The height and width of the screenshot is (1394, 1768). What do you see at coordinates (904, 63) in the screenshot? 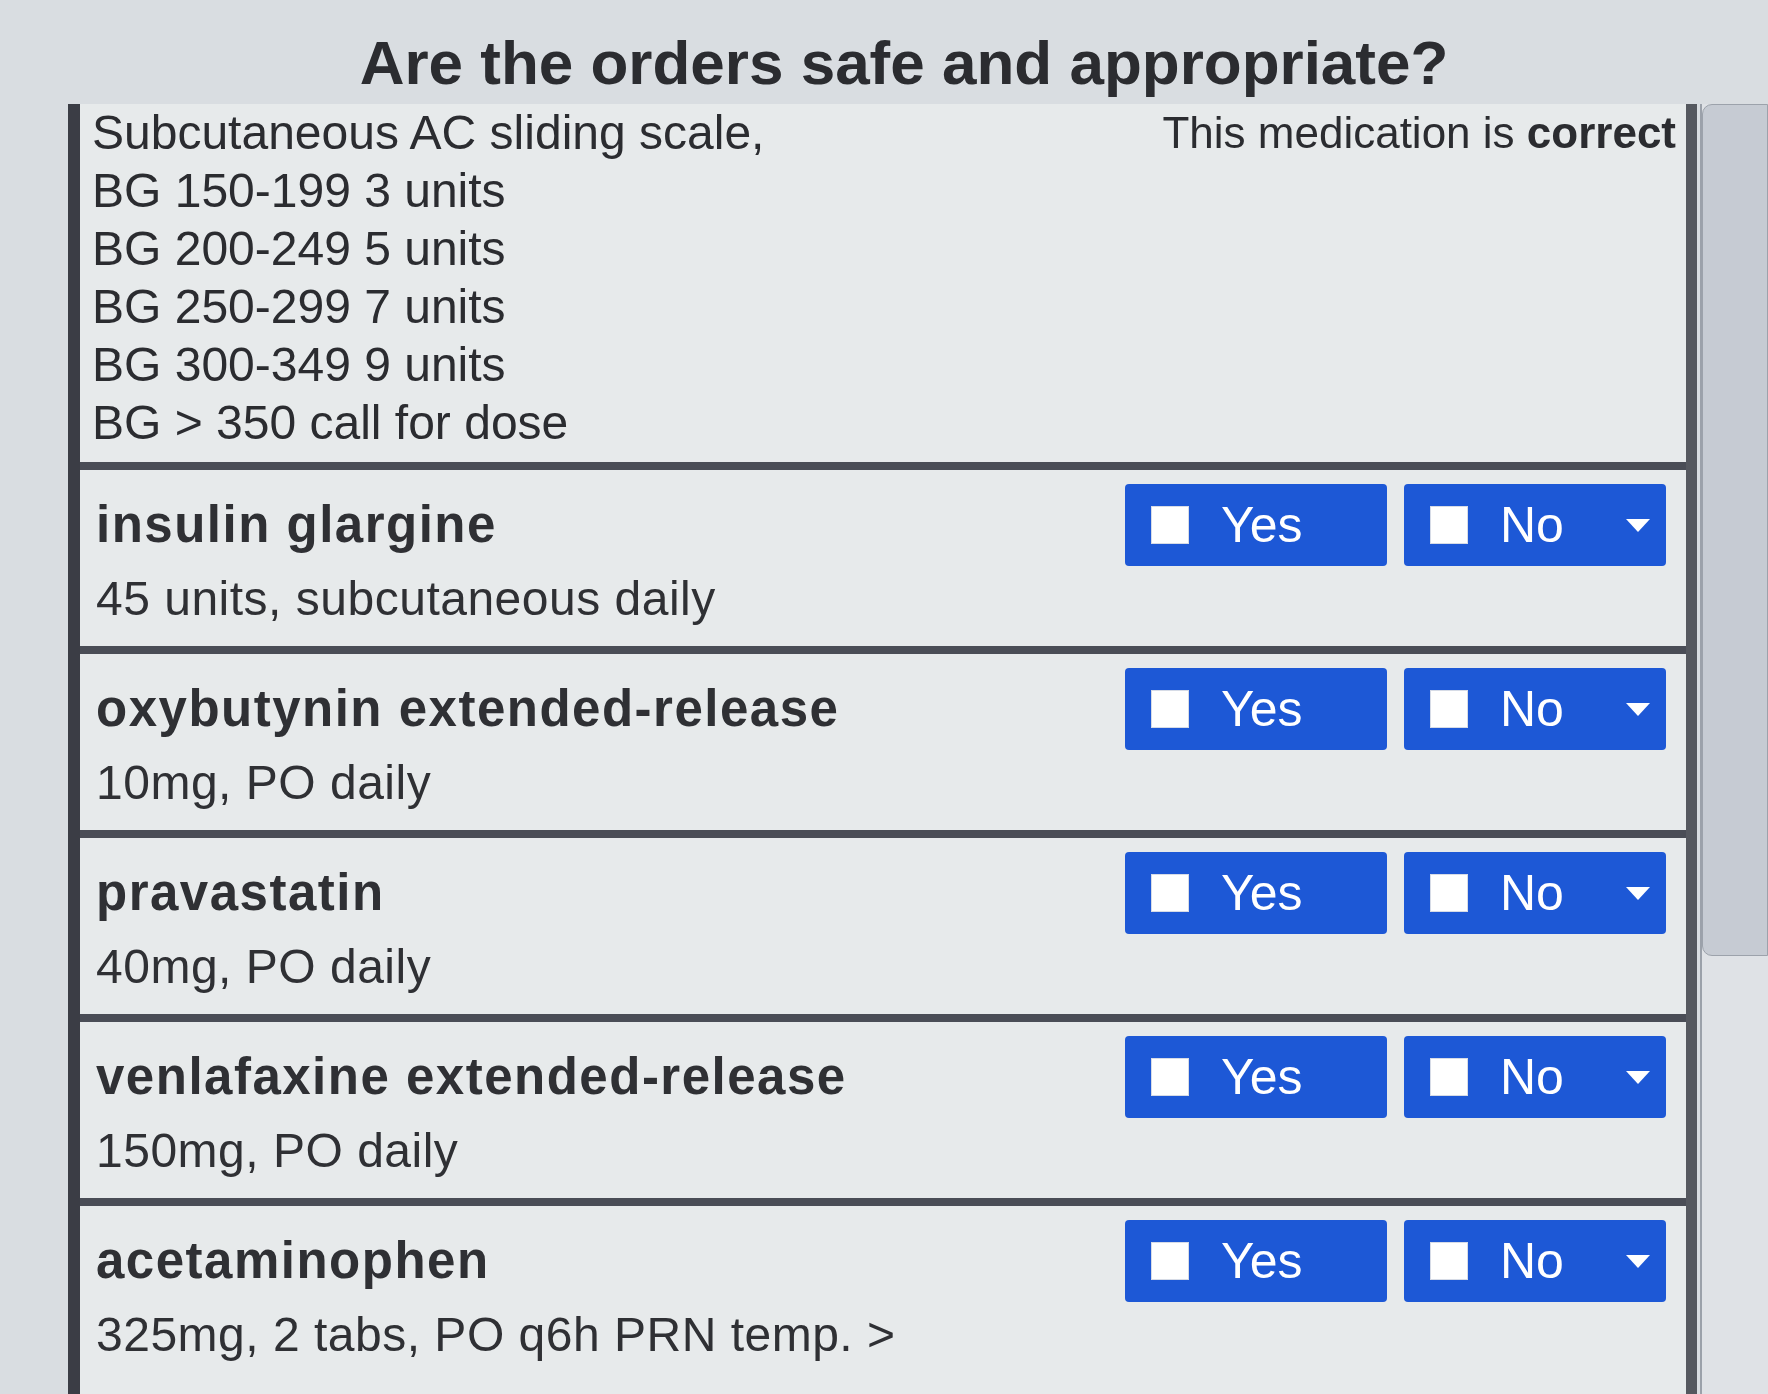
I see `page-title: Are the orders safe and appropriate?` at bounding box center [904, 63].